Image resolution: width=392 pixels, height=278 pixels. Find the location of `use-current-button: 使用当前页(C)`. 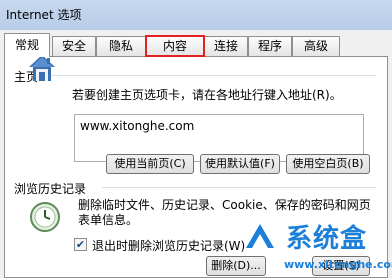

use-current-button: 使用当前页(C) is located at coordinates (150, 164).